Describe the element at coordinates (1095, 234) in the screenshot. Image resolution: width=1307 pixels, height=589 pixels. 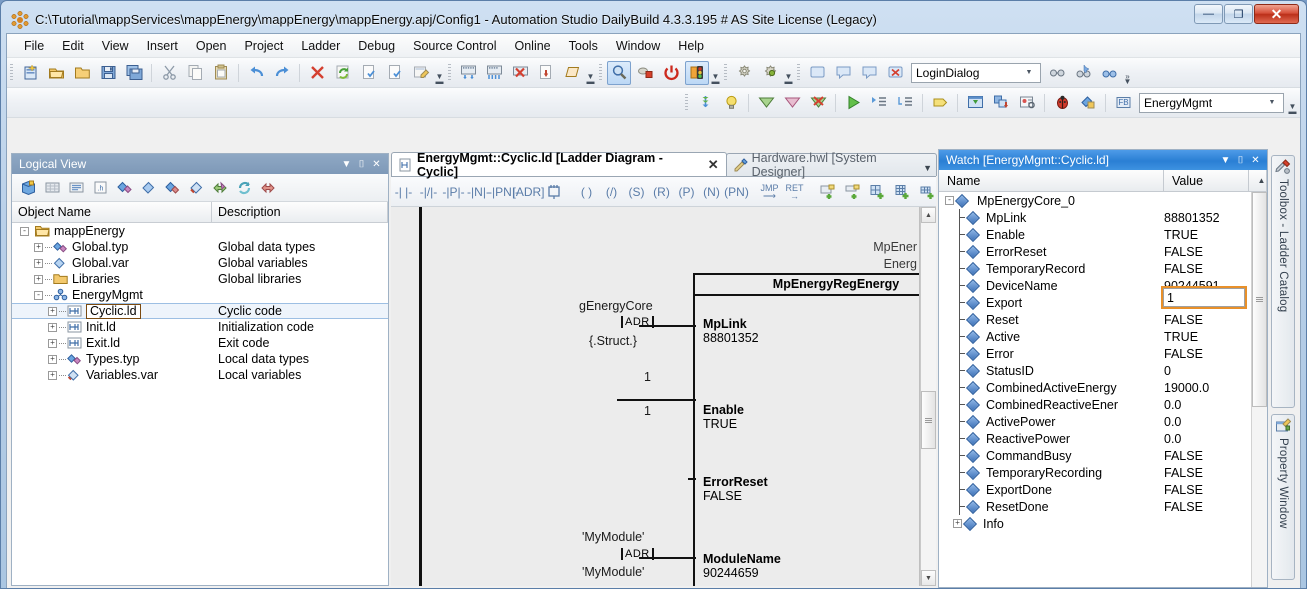
I see `watch-row: Enable TRUE` at that location.